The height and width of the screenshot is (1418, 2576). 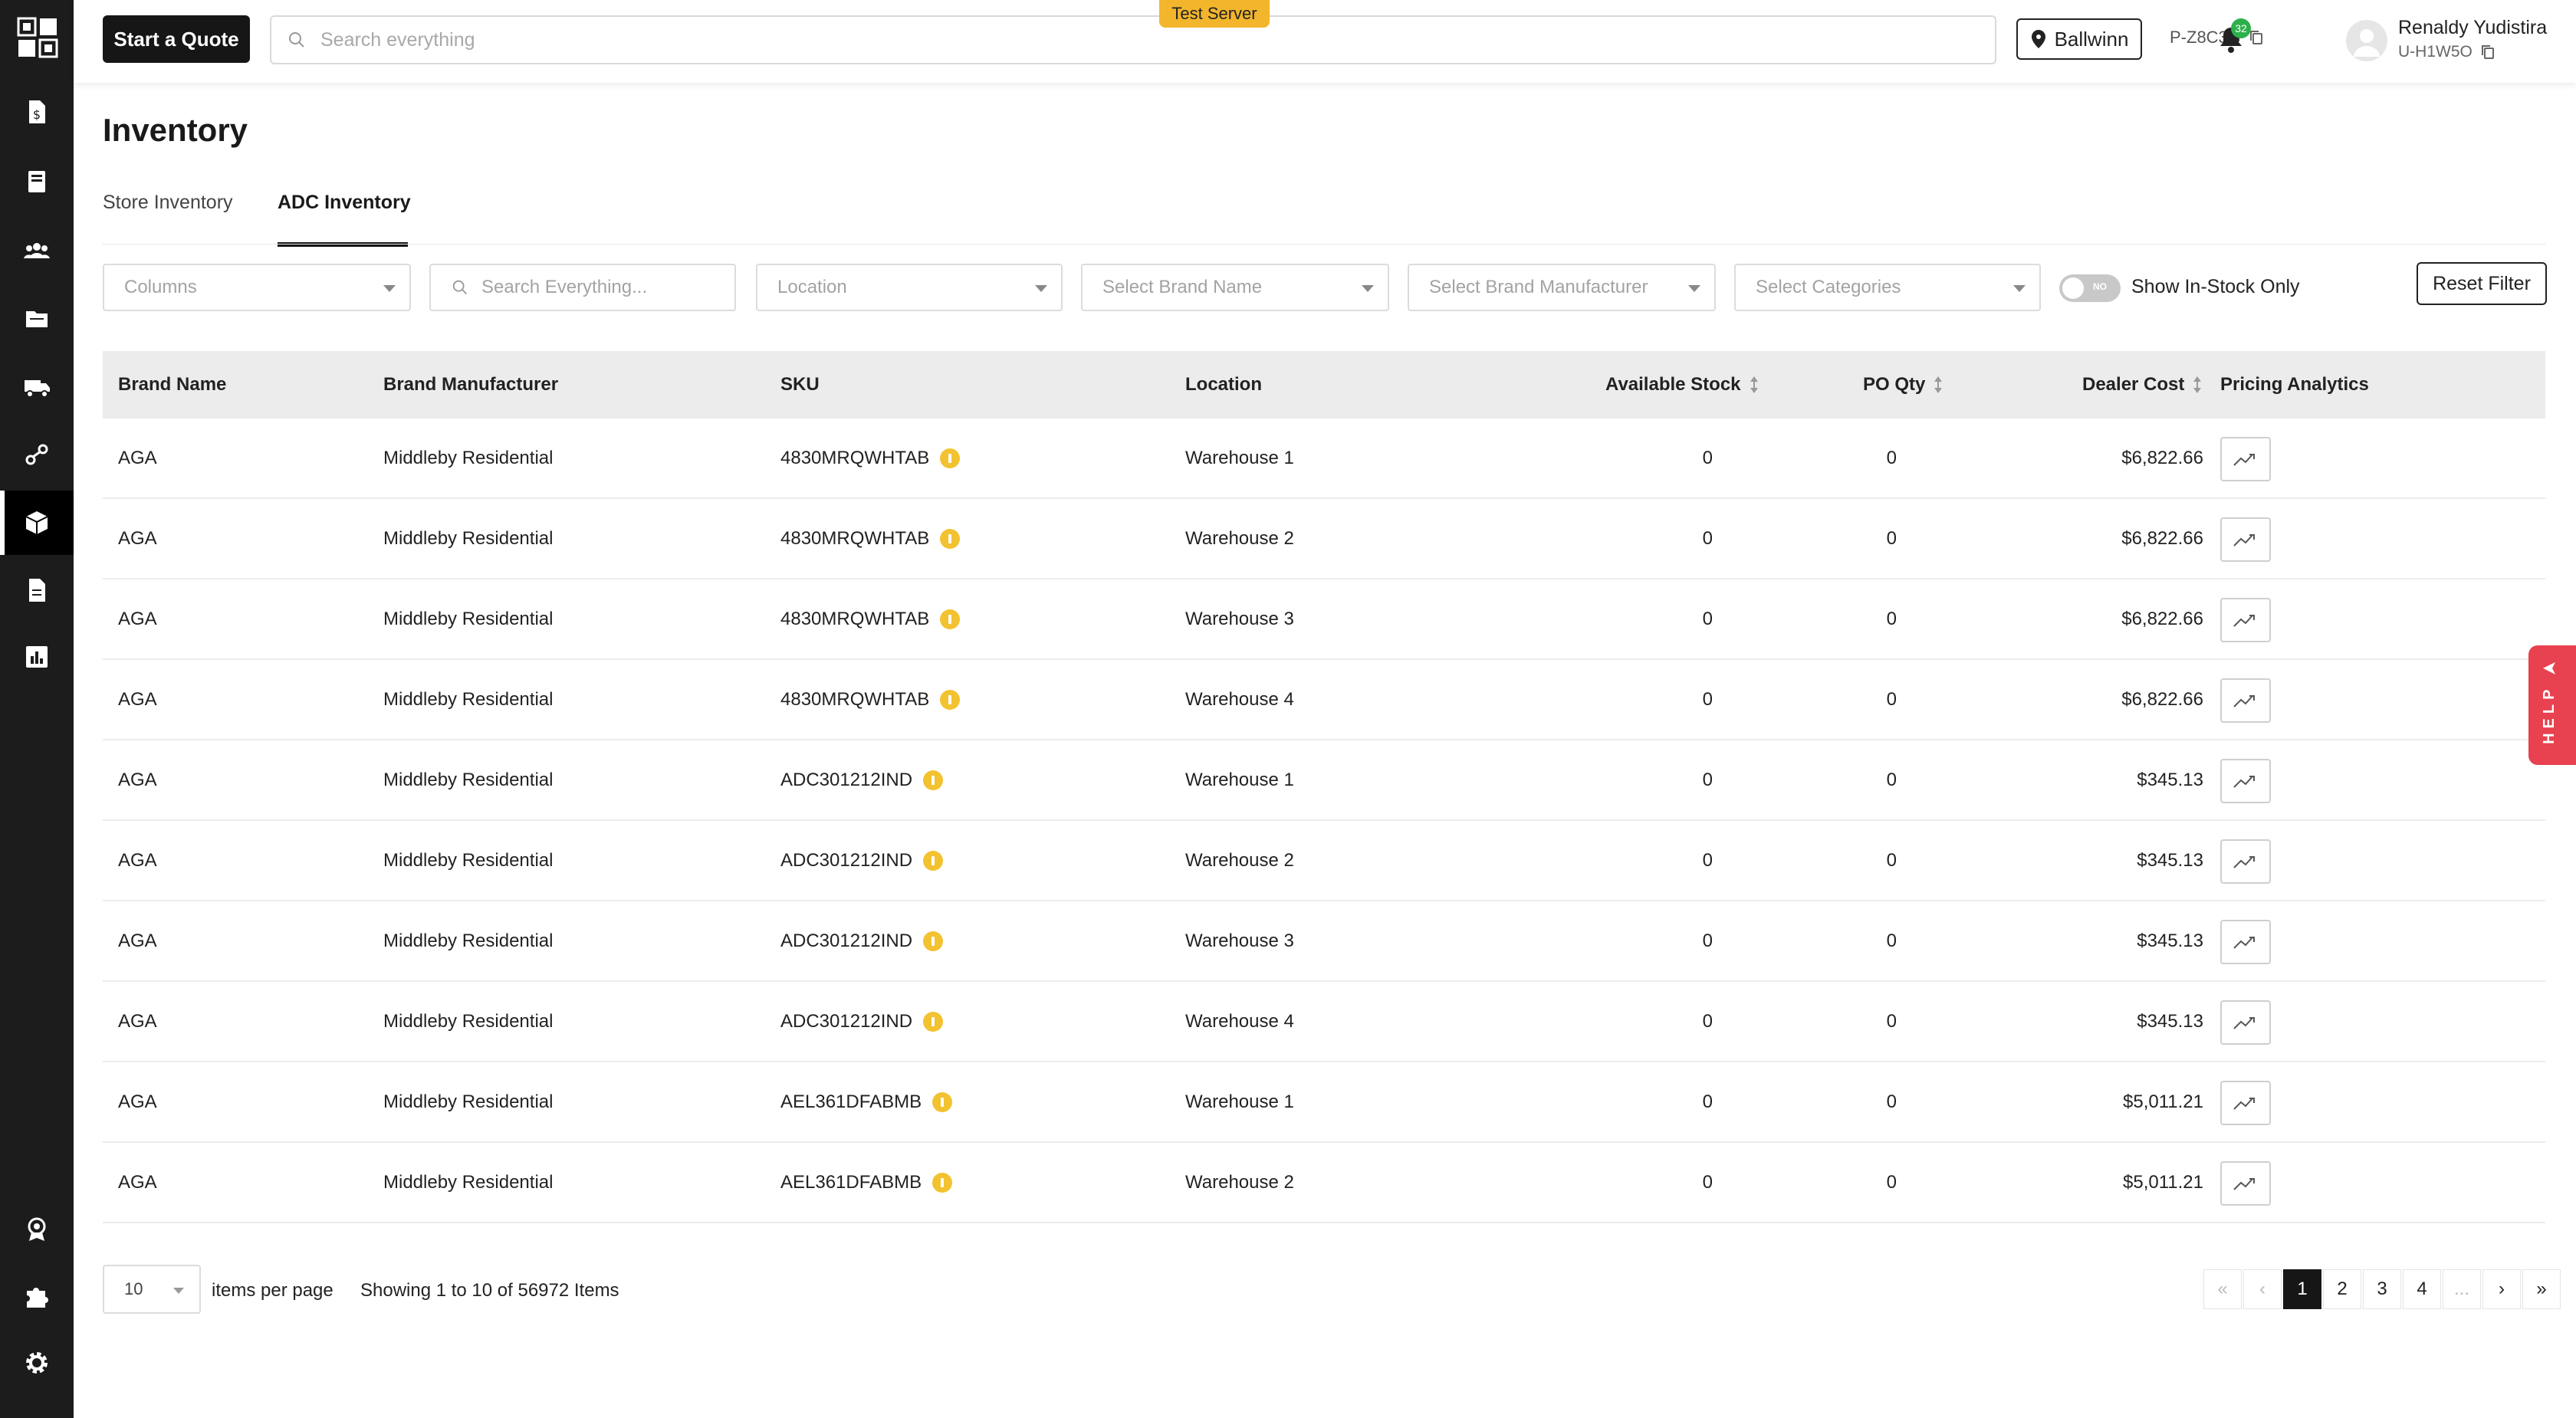 What do you see at coordinates (2143, 385) in the screenshot?
I see `column-header-dealer-cost: Dealer Cost` at bounding box center [2143, 385].